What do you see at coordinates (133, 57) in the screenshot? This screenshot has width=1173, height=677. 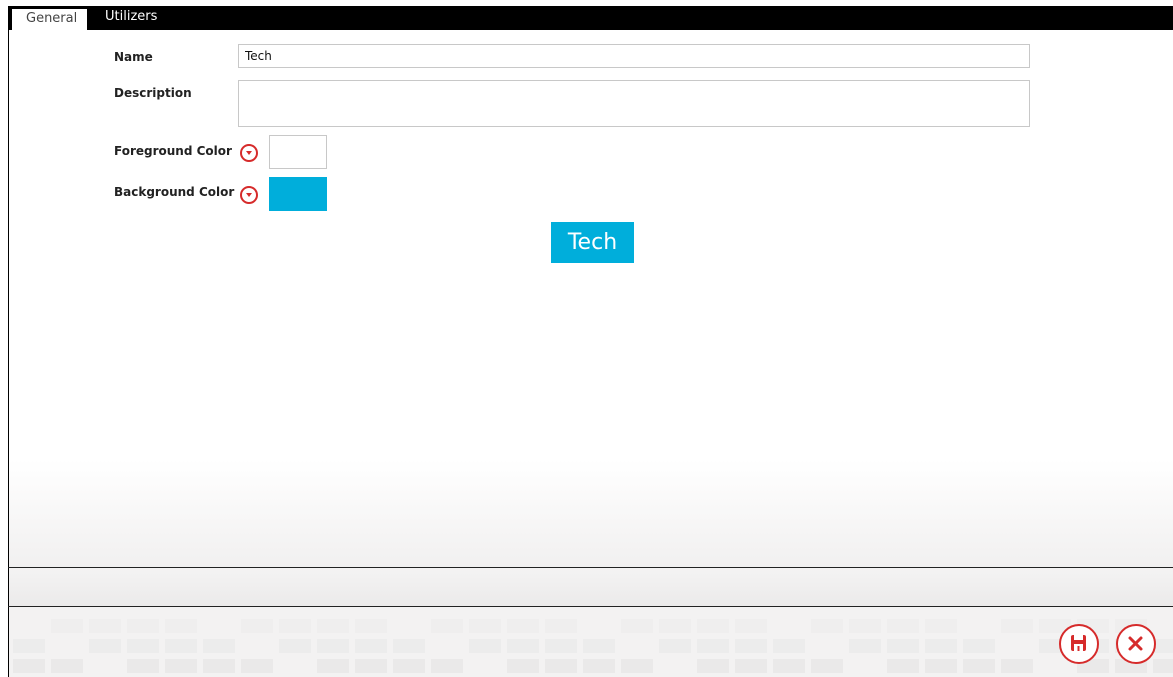 I see `name-label: Name` at bounding box center [133, 57].